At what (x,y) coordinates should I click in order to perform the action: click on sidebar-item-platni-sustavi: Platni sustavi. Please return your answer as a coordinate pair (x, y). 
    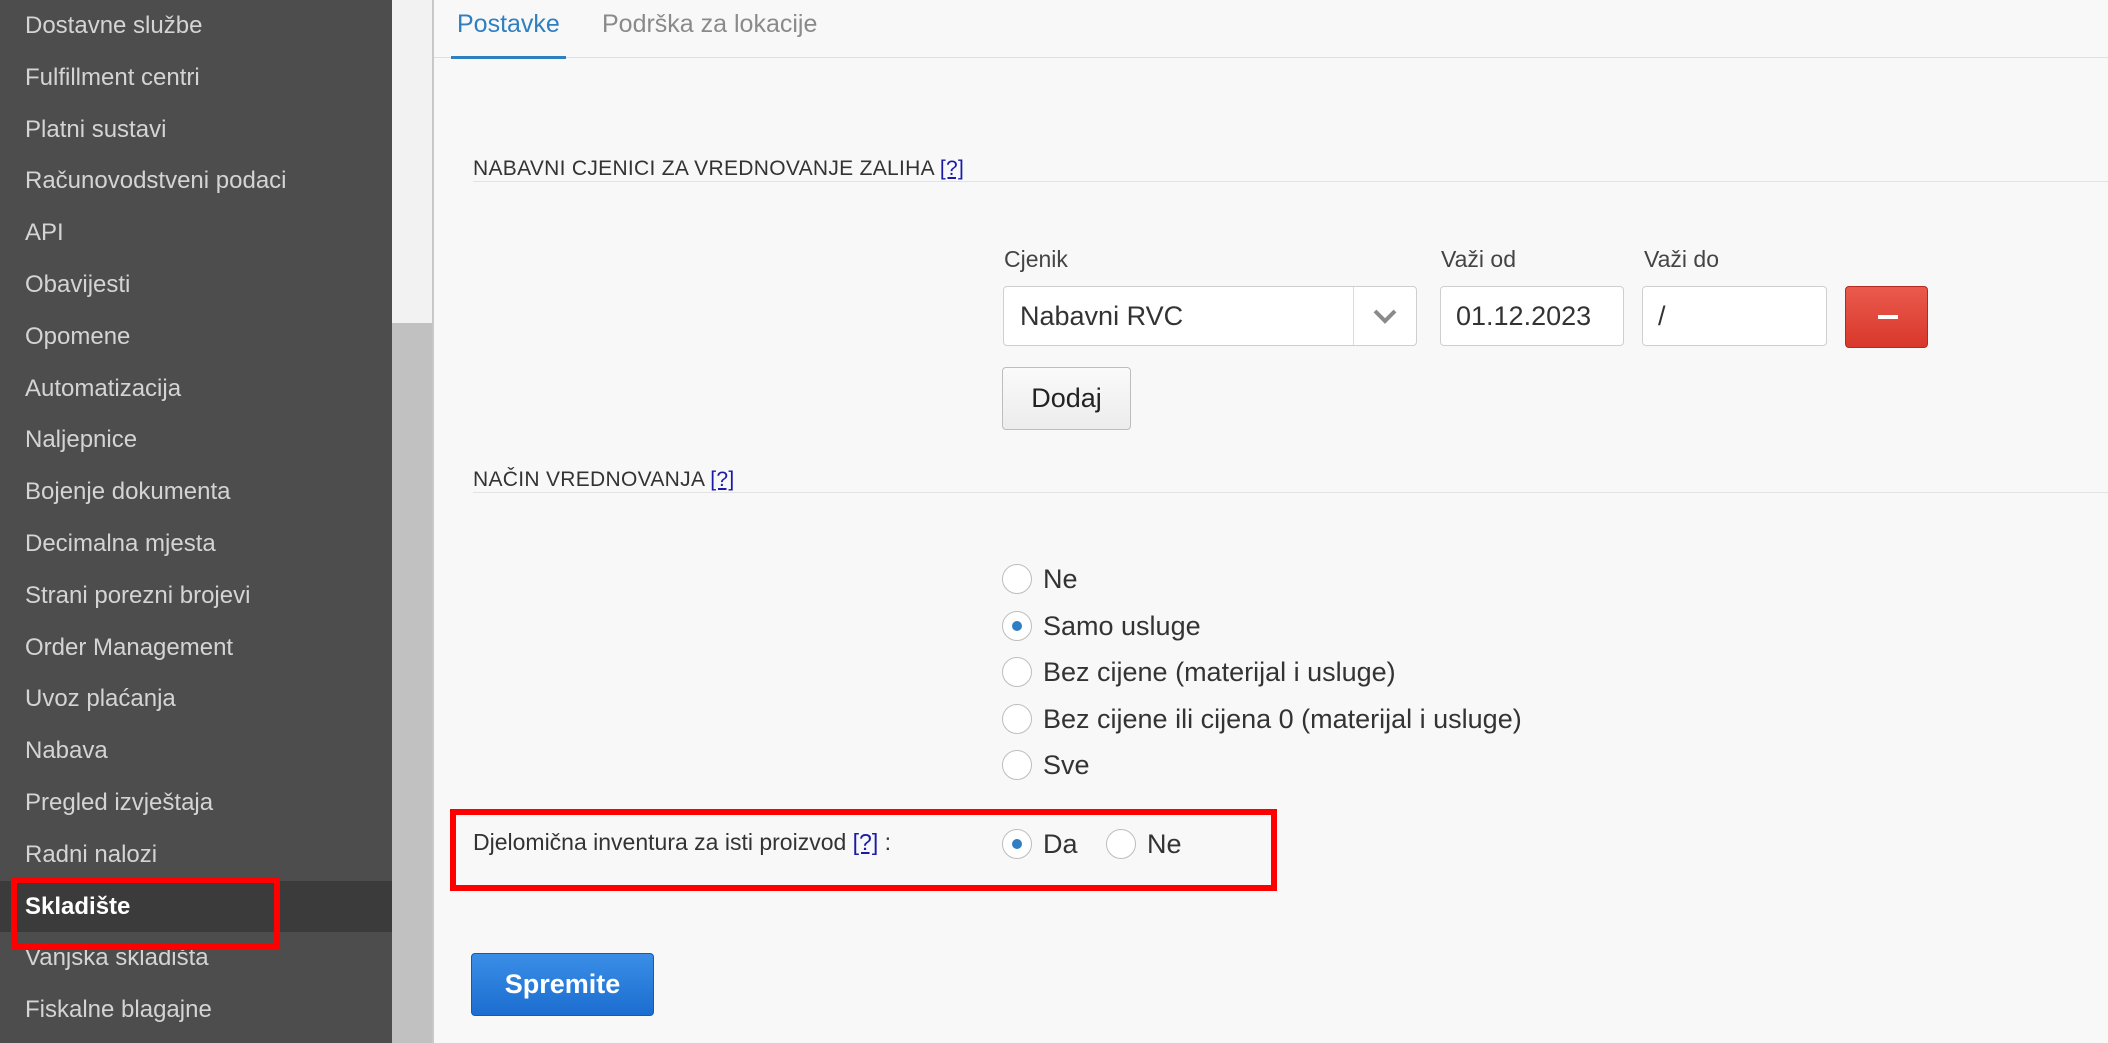
    Looking at the image, I should click on (196, 130).